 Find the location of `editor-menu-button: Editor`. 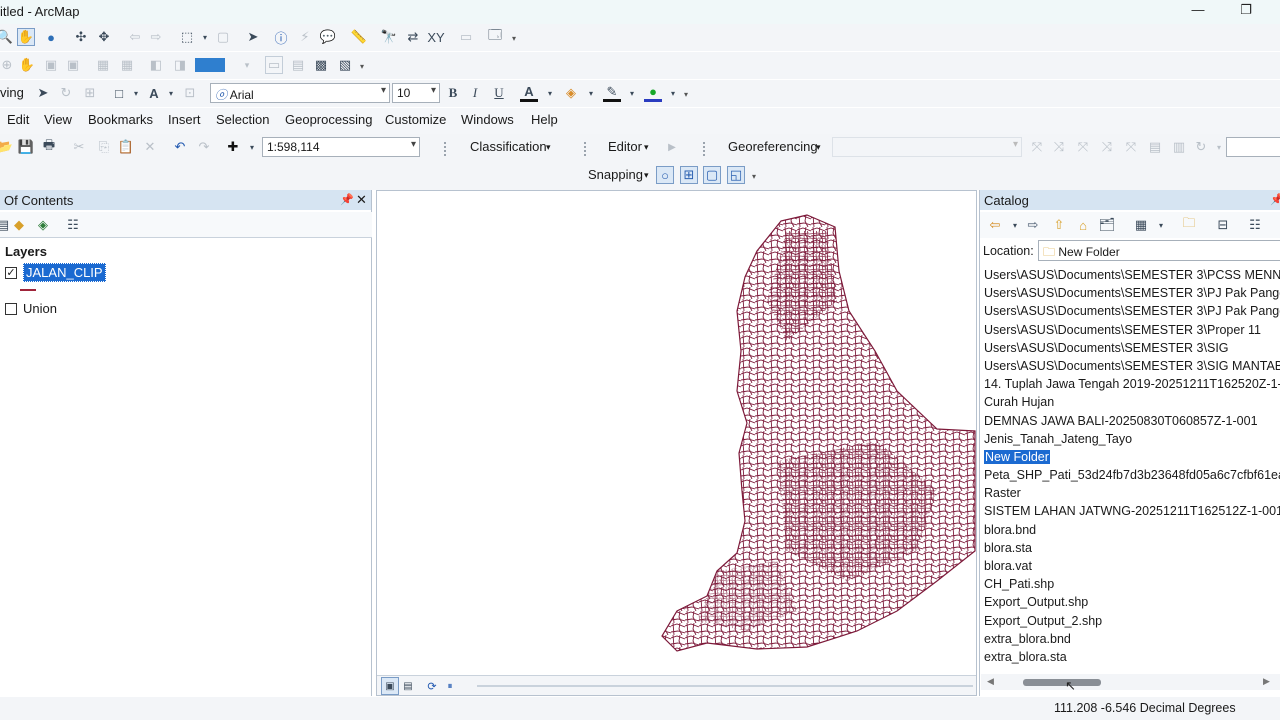

editor-menu-button: Editor is located at coordinates (625, 146).